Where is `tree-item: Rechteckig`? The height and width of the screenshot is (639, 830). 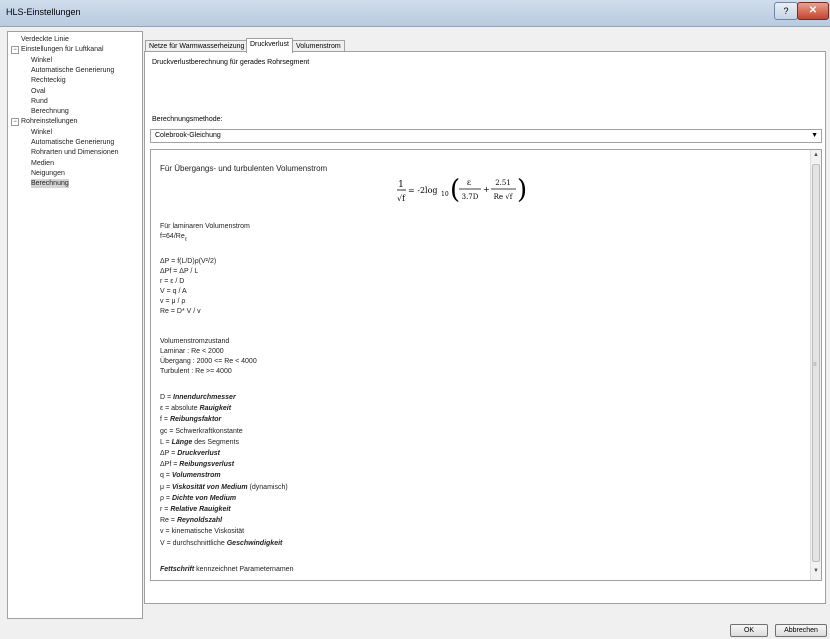
tree-item: Rechteckig is located at coordinates (48, 80).